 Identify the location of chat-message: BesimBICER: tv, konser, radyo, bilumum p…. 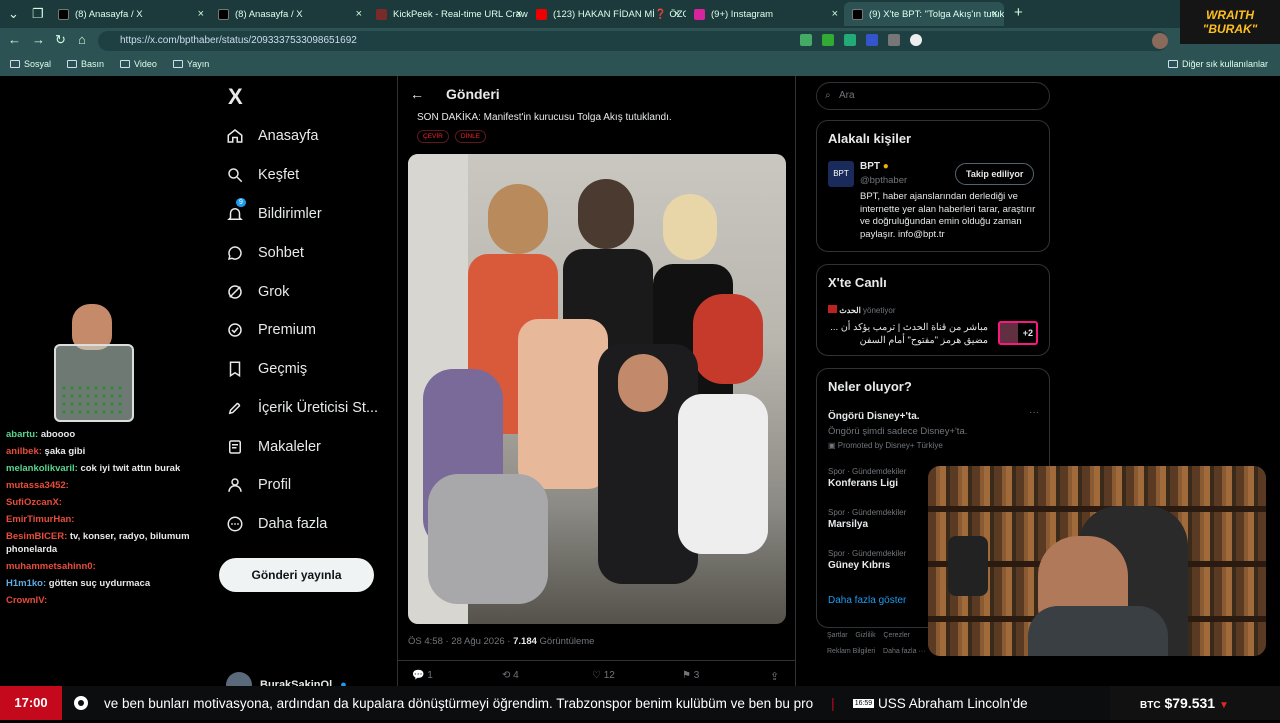
(100, 543).